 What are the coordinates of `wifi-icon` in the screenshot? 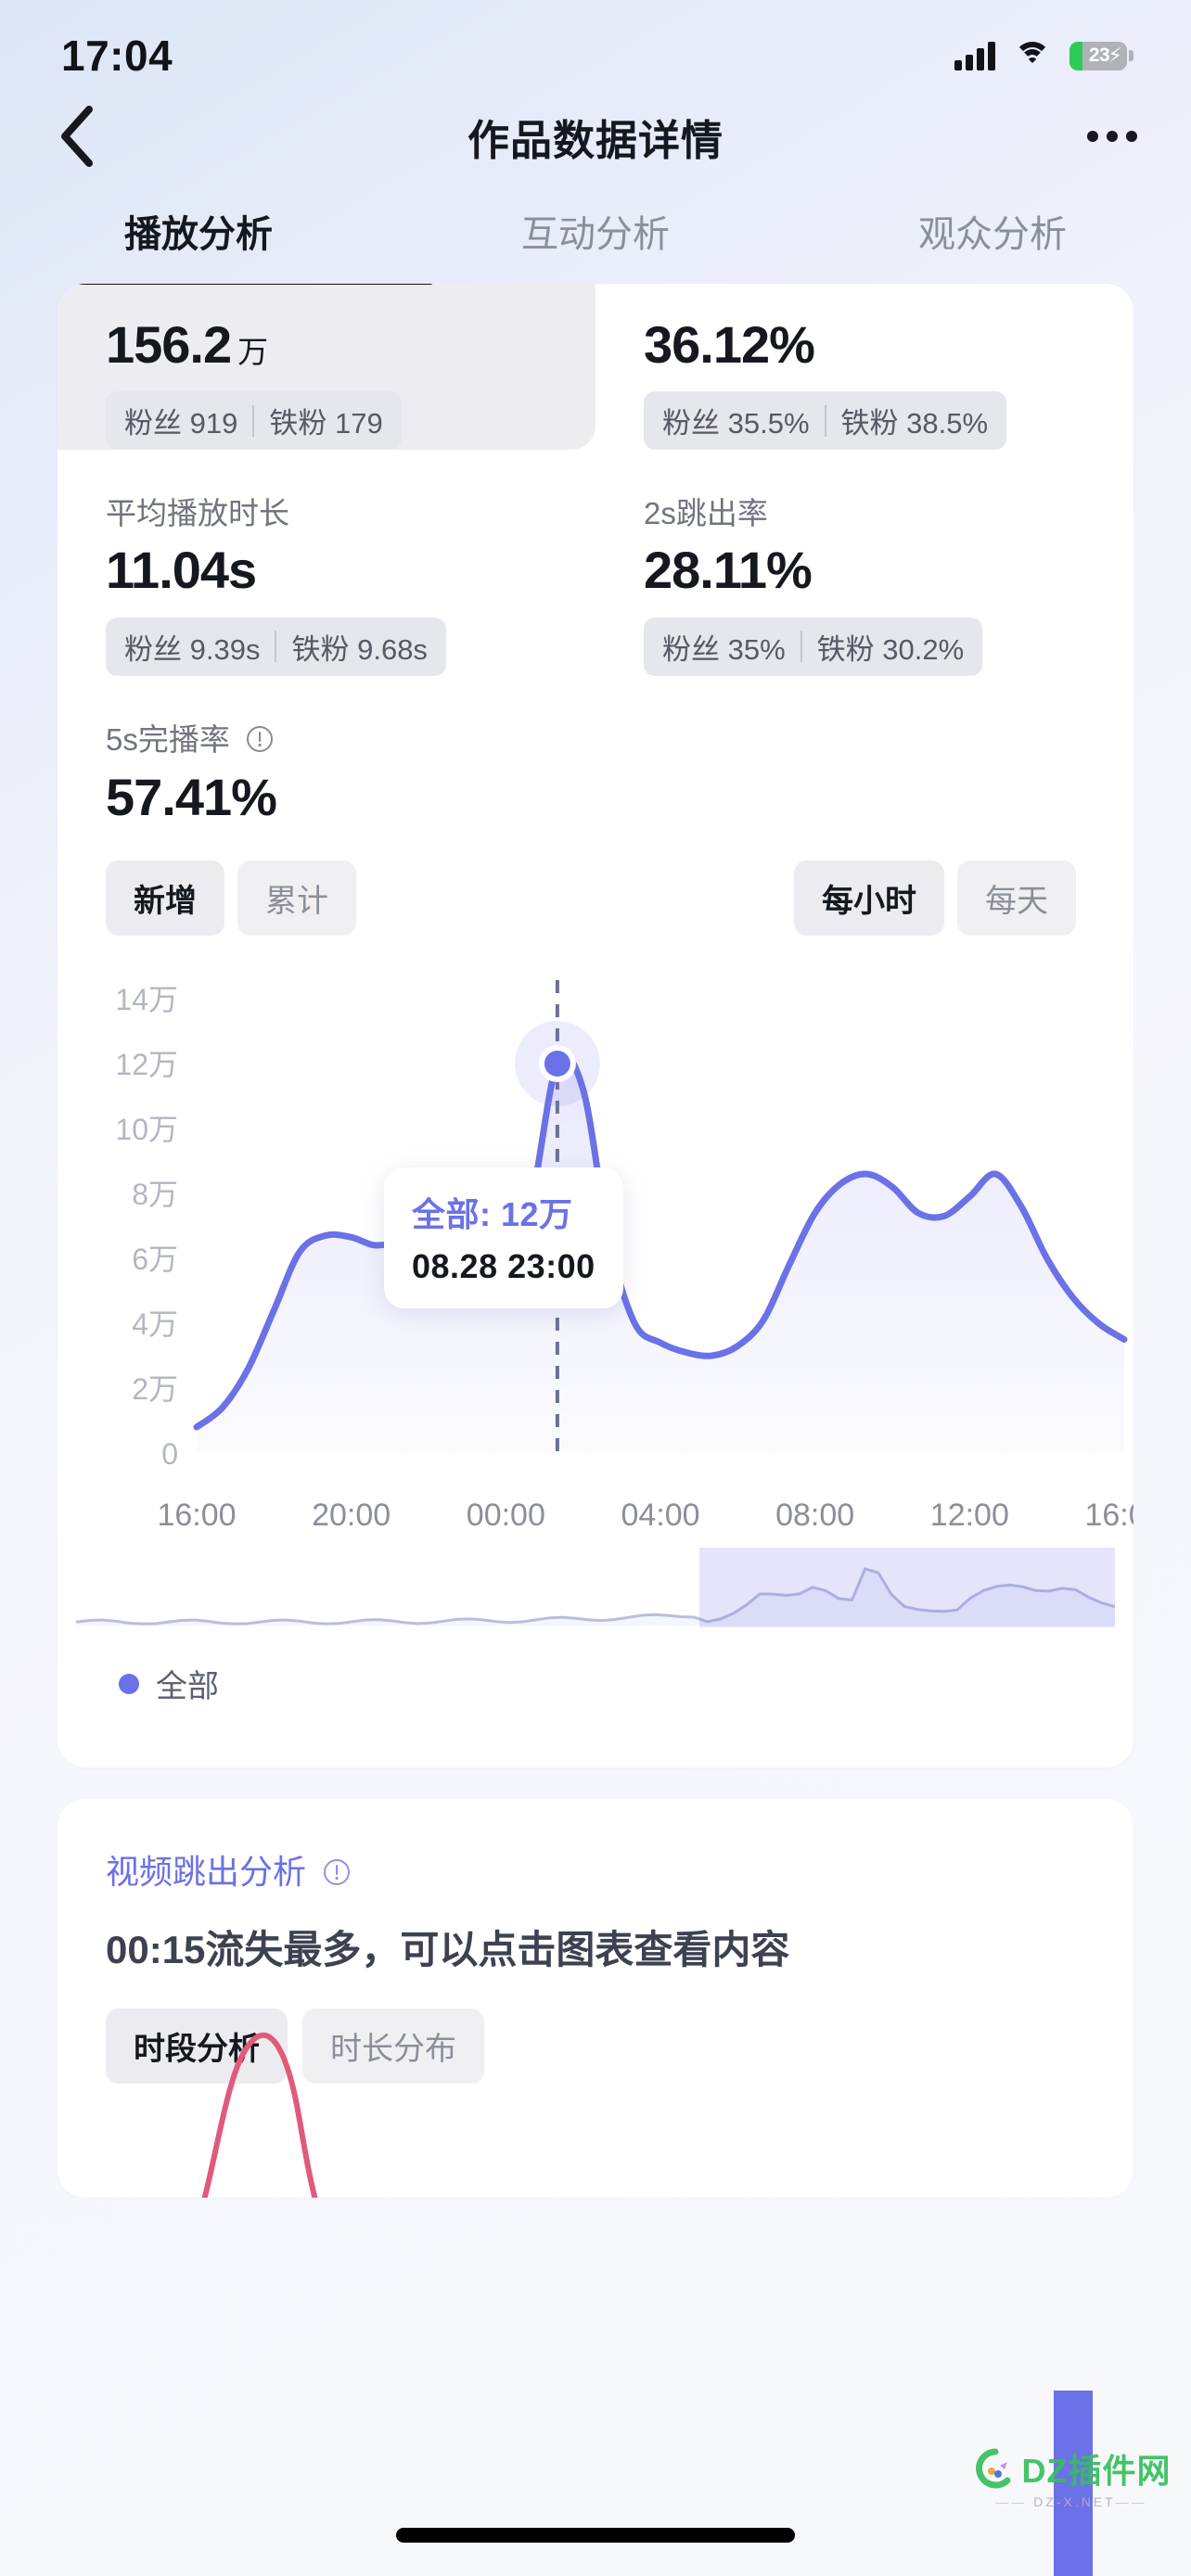 It's located at (1032, 56).